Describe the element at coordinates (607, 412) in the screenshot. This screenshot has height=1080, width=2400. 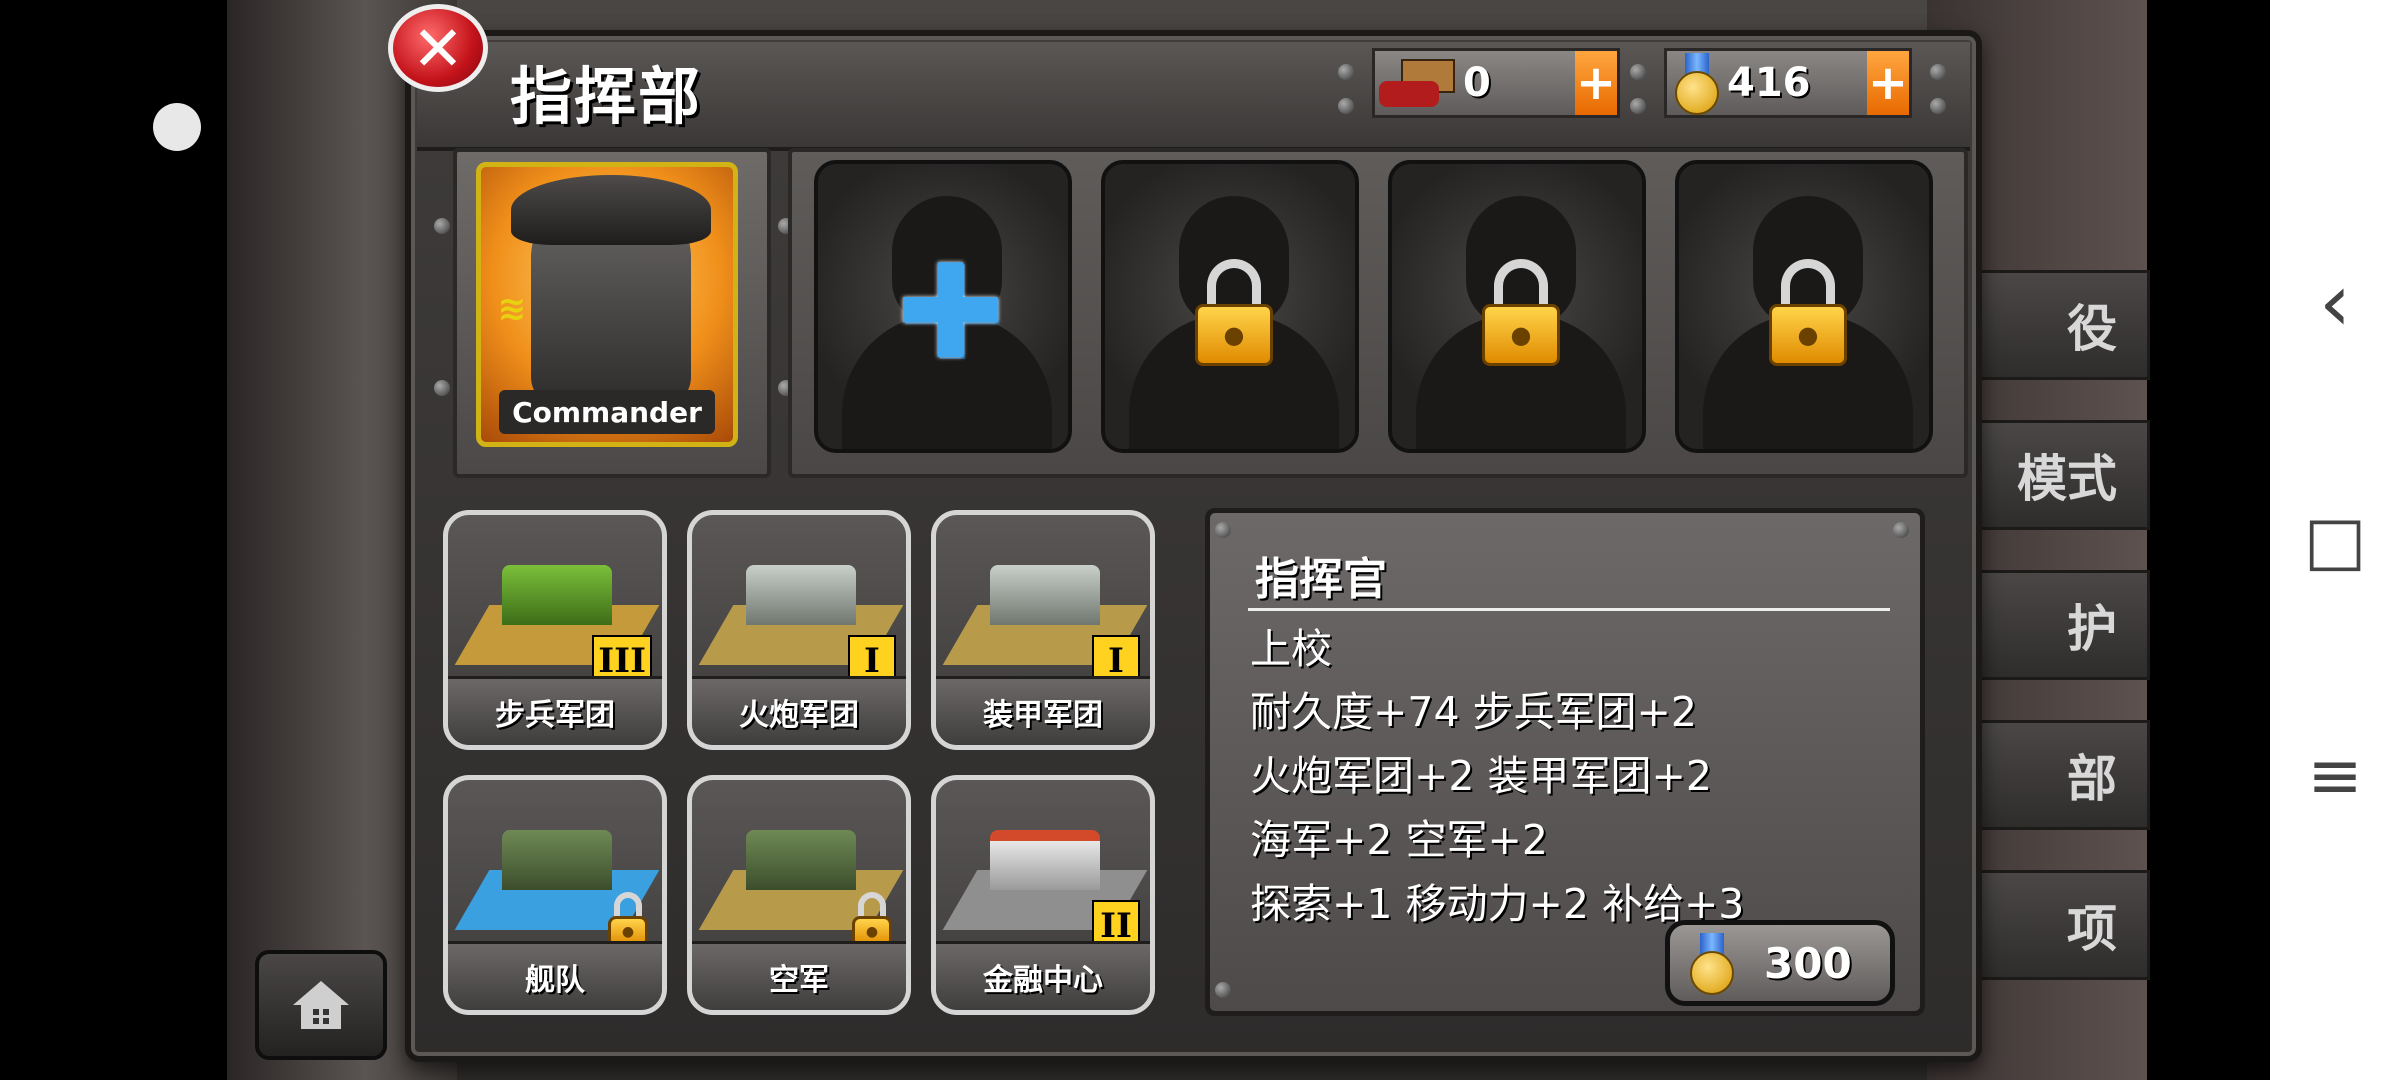
I see `commander-label: Commander` at that location.